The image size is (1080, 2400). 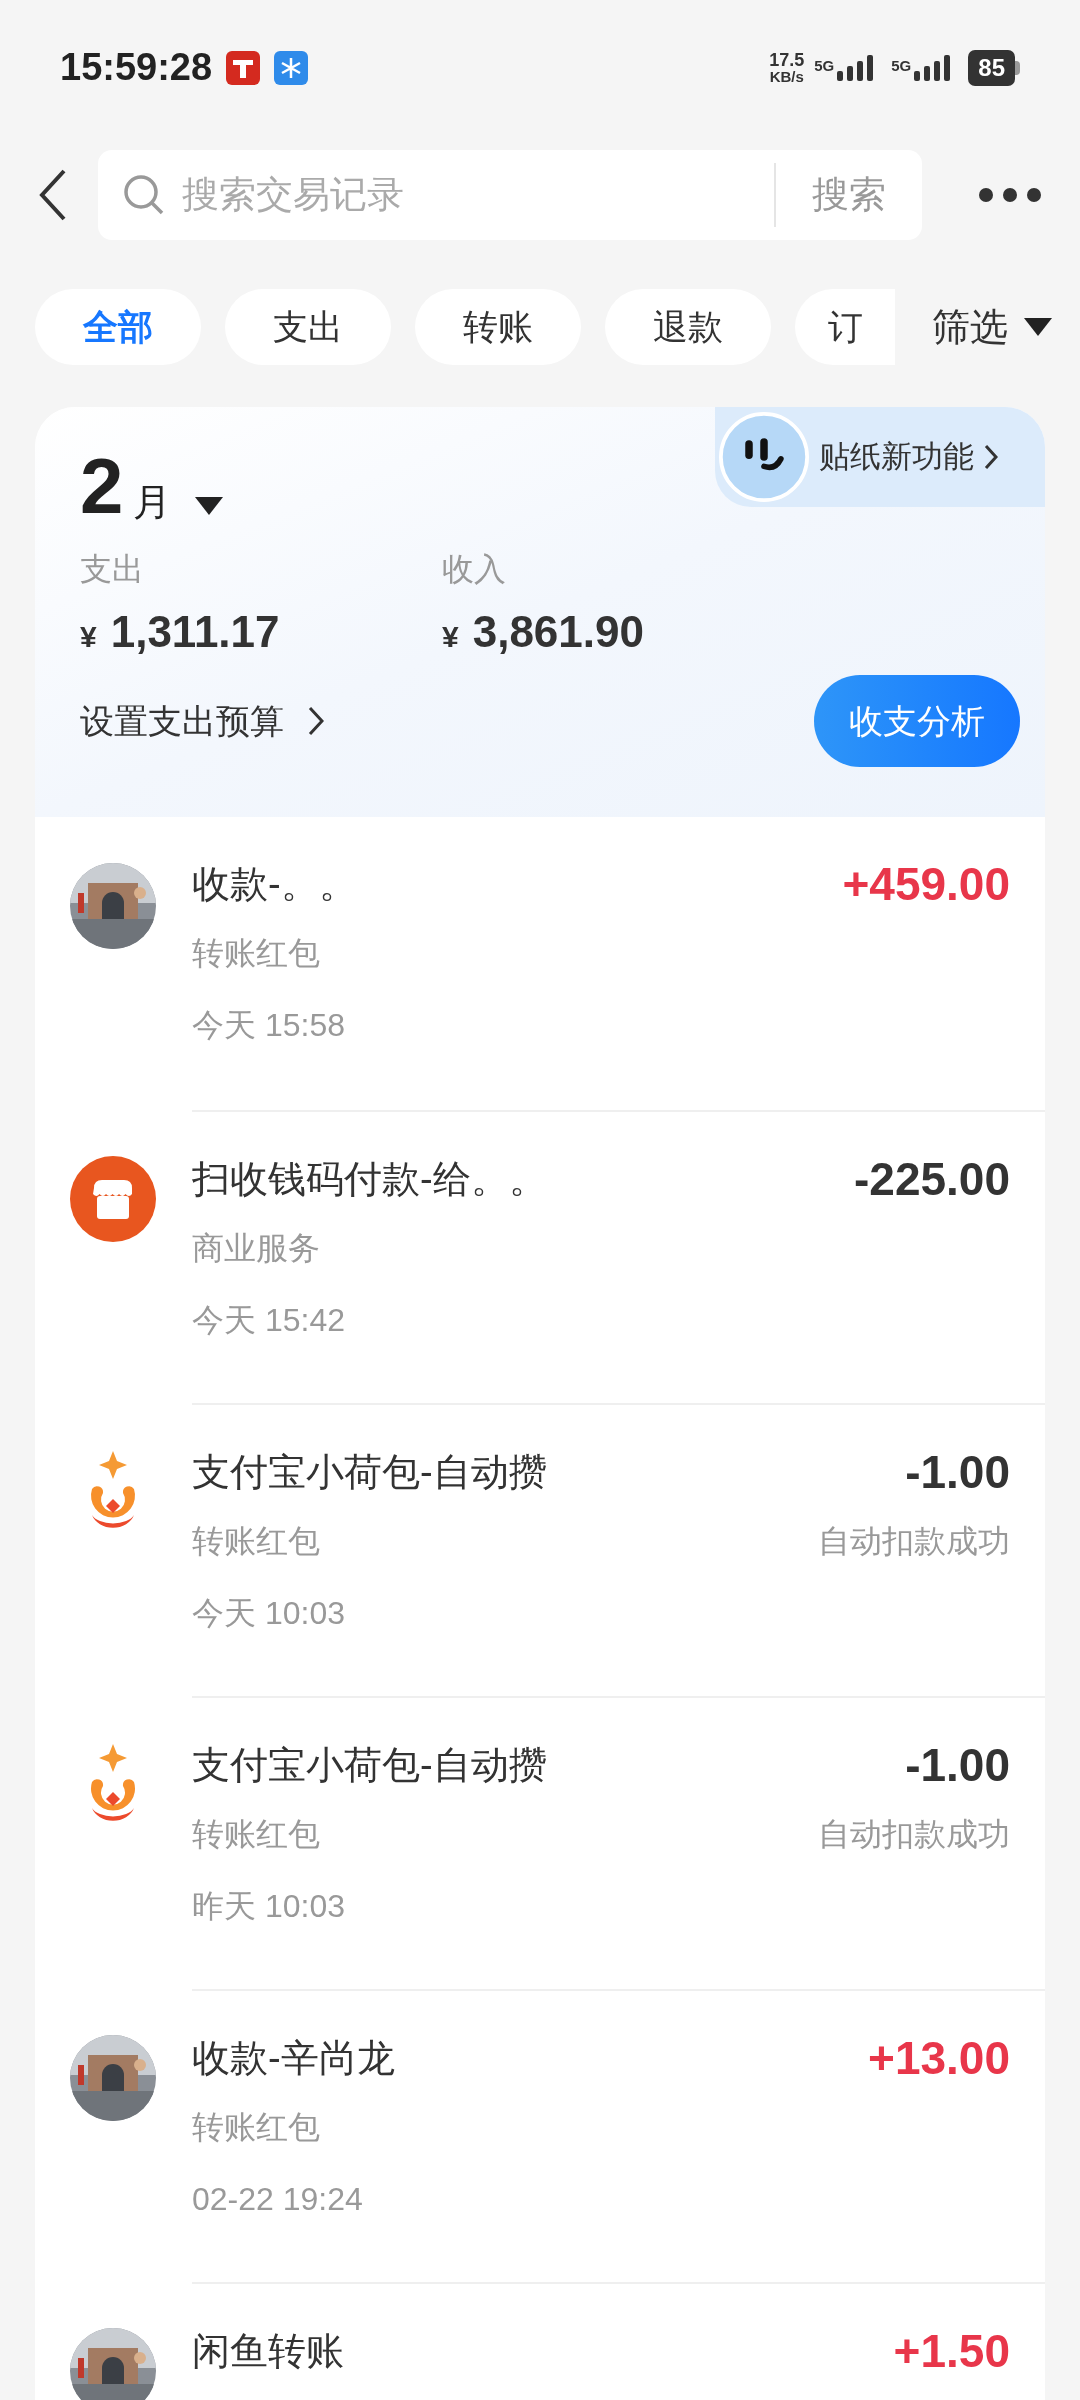 What do you see at coordinates (195, 632) in the screenshot?
I see `expense-amount: 1,311.17` at bounding box center [195, 632].